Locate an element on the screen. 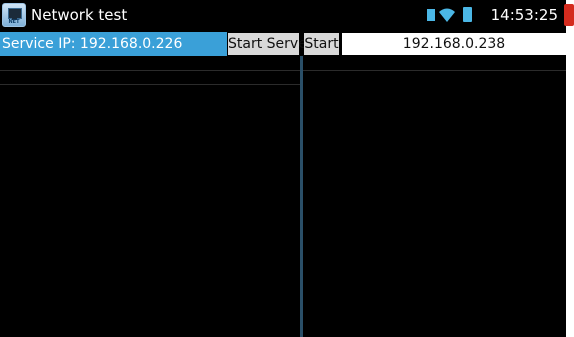 The height and width of the screenshot is (337, 574). title-bar: NET Network test 14:53:25 is located at coordinates (283, 16).